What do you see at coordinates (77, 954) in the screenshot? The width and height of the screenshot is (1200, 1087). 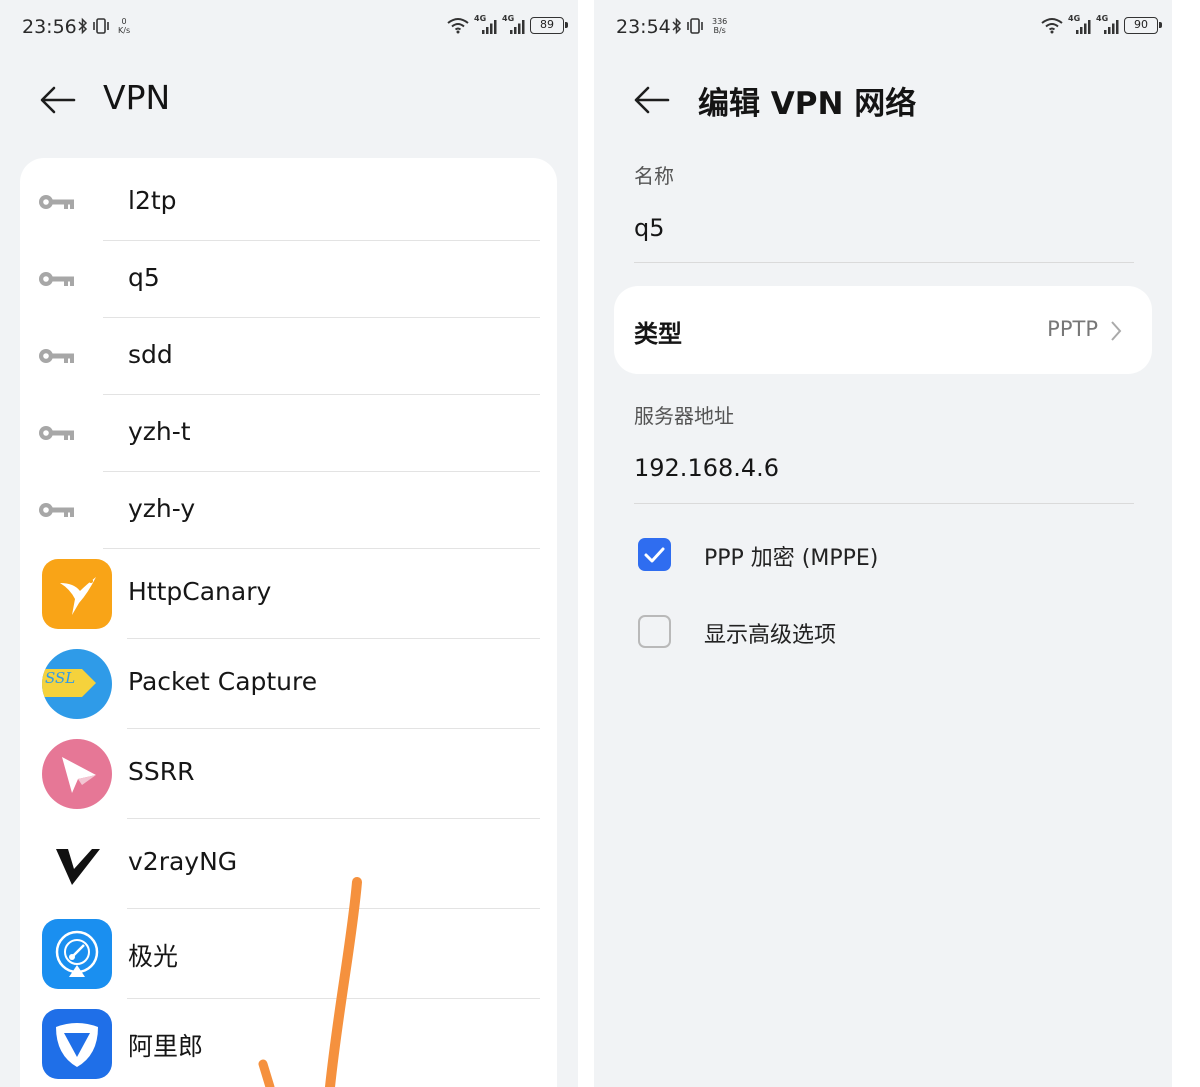 I see `jiguang-radar-icon` at bounding box center [77, 954].